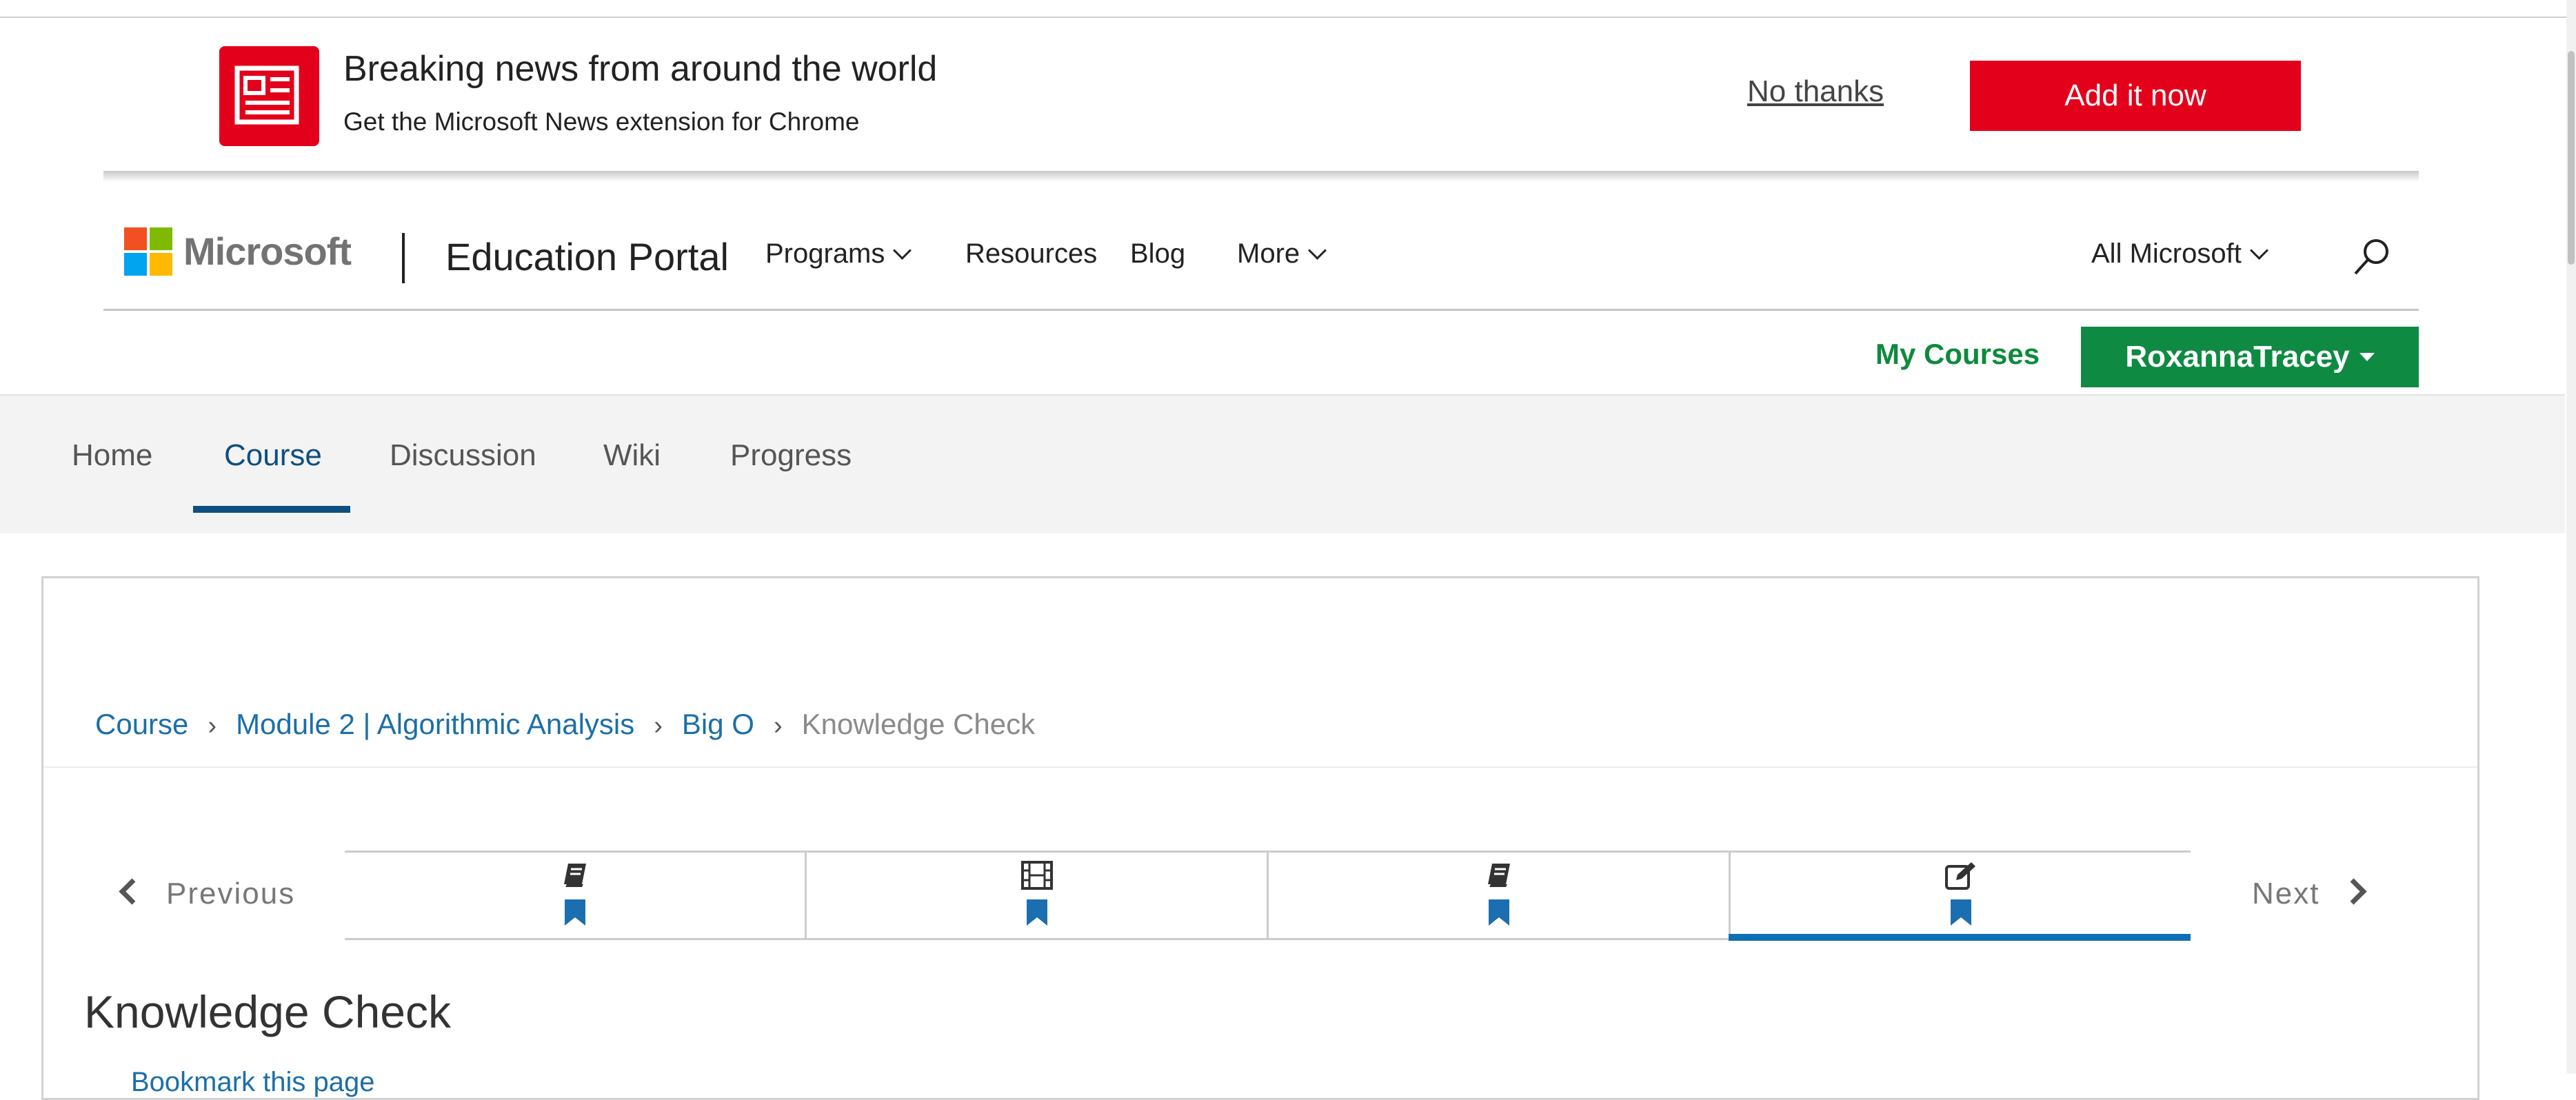  Describe the element at coordinates (267, 1011) in the screenshot. I see `unit-title: Knowledge Check` at that location.